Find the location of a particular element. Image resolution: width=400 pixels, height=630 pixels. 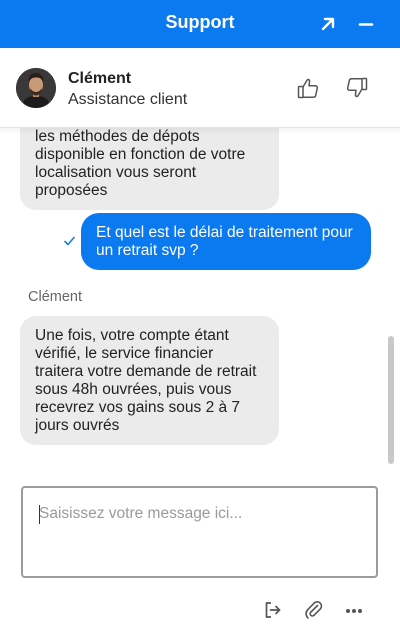

avatar is located at coordinates (36, 88).